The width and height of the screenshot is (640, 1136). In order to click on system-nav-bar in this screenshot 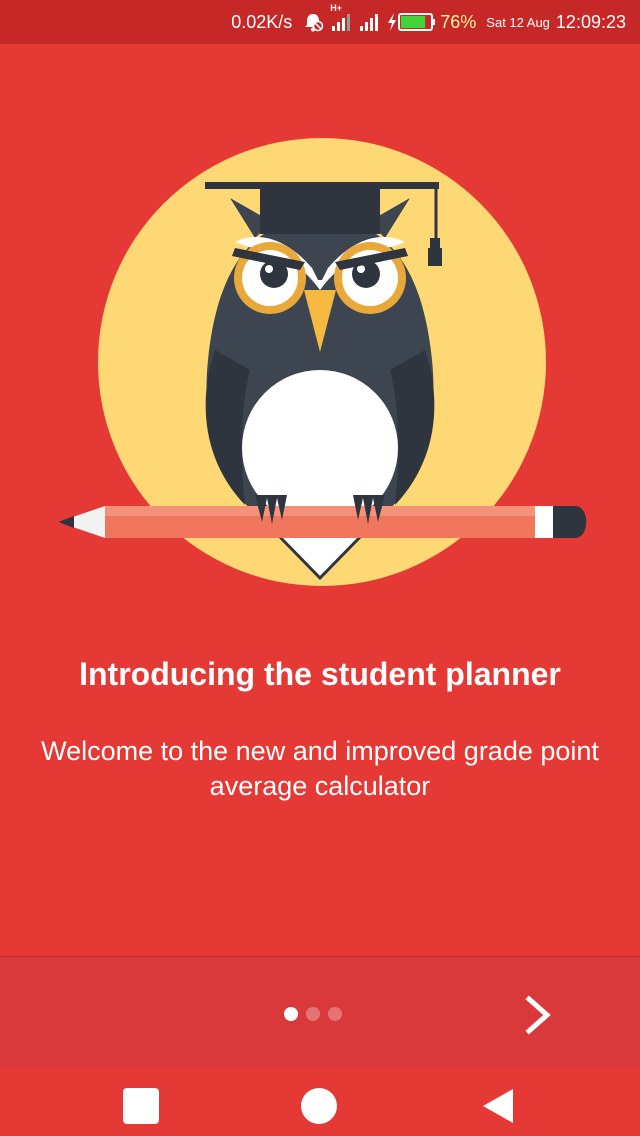, I will do `click(320, 1102)`.